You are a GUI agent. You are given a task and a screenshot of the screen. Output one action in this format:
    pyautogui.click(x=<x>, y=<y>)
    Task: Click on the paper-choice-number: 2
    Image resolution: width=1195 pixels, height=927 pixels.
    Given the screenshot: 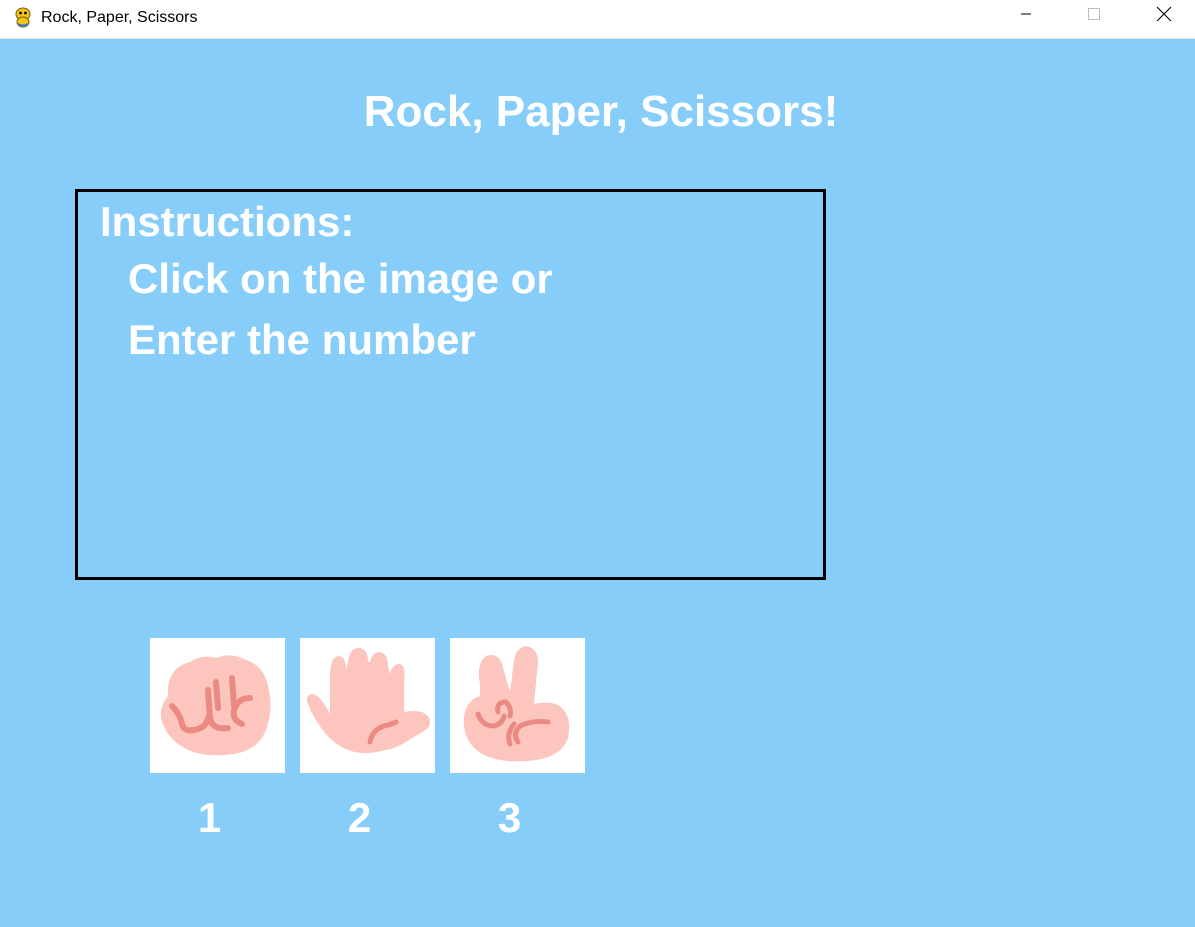 What is the action you would take?
    pyautogui.click(x=359, y=817)
    